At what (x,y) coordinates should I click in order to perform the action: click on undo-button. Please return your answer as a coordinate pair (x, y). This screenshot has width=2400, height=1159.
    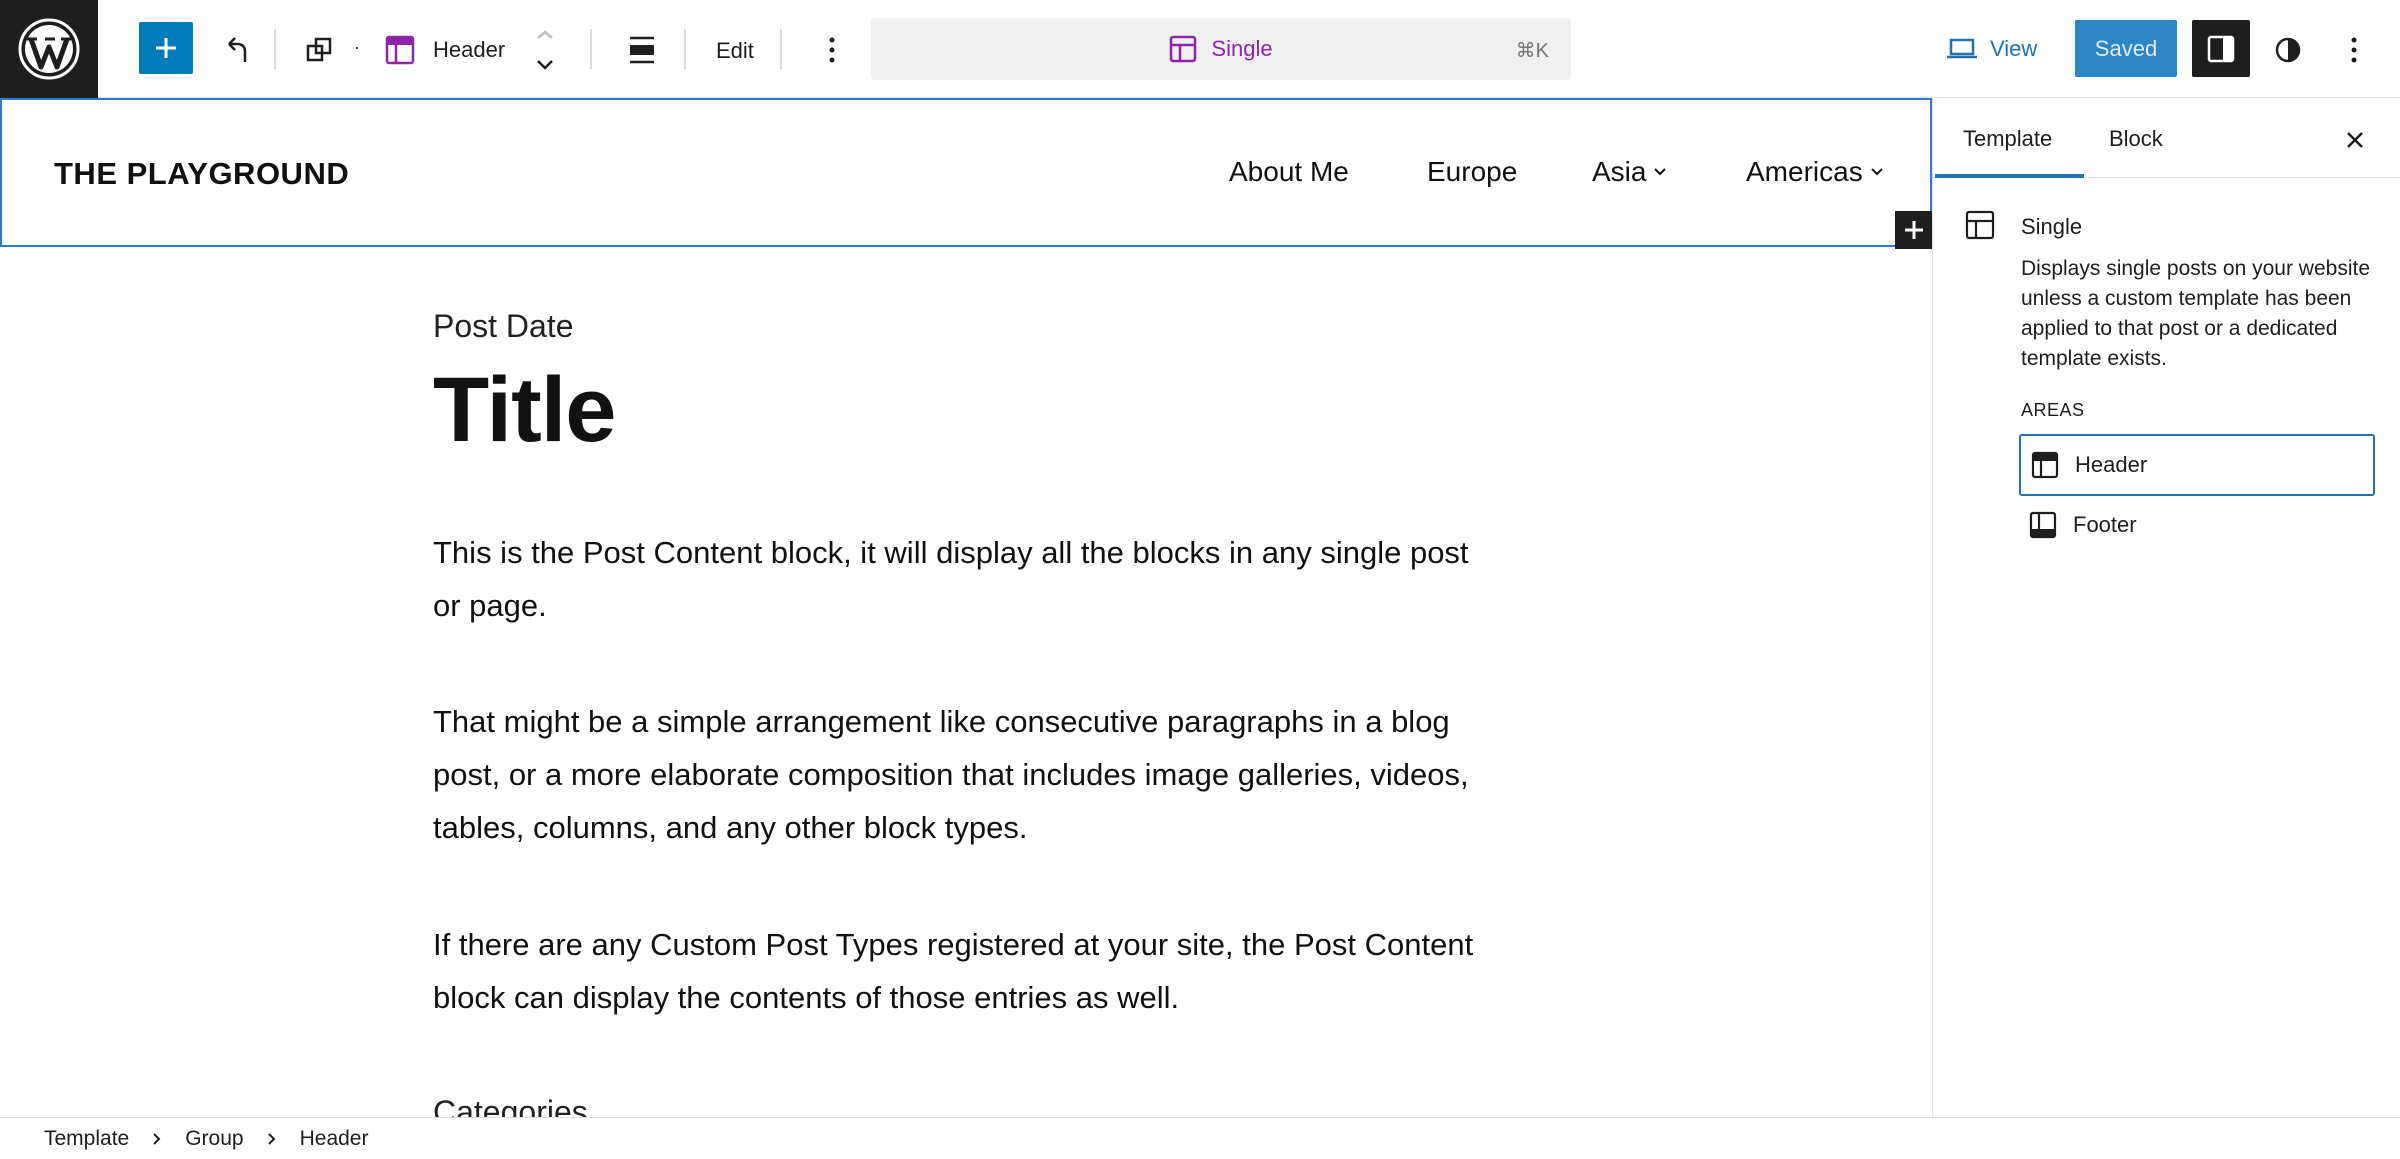
    Looking at the image, I should click on (238, 50).